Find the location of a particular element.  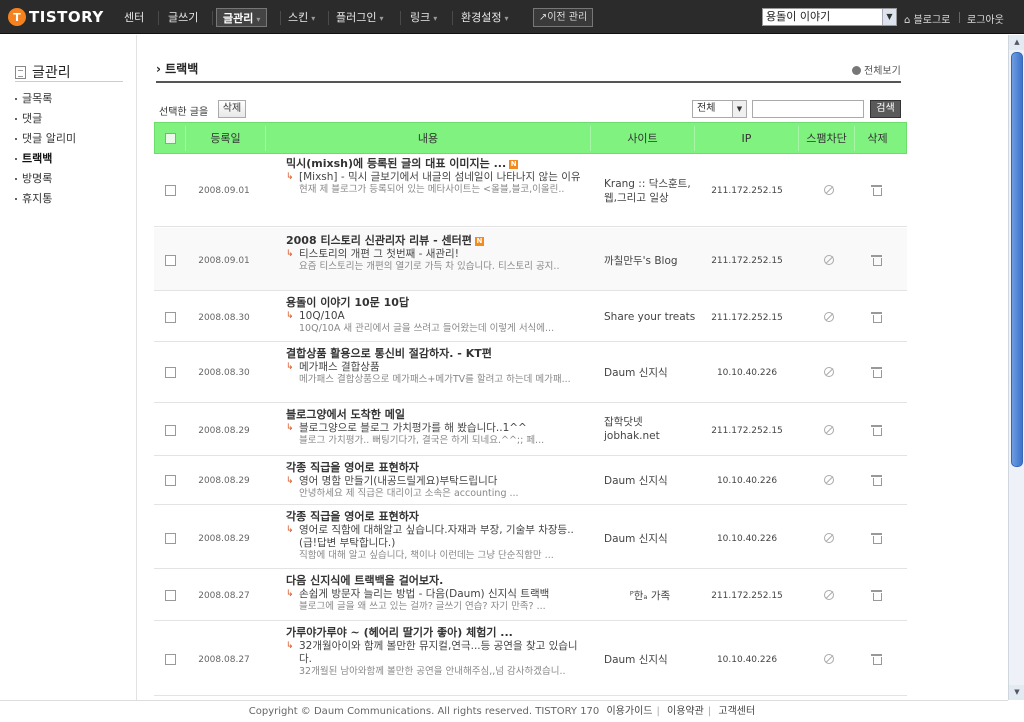

row-site: 까칠만두's Blog is located at coordinates (650, 261).